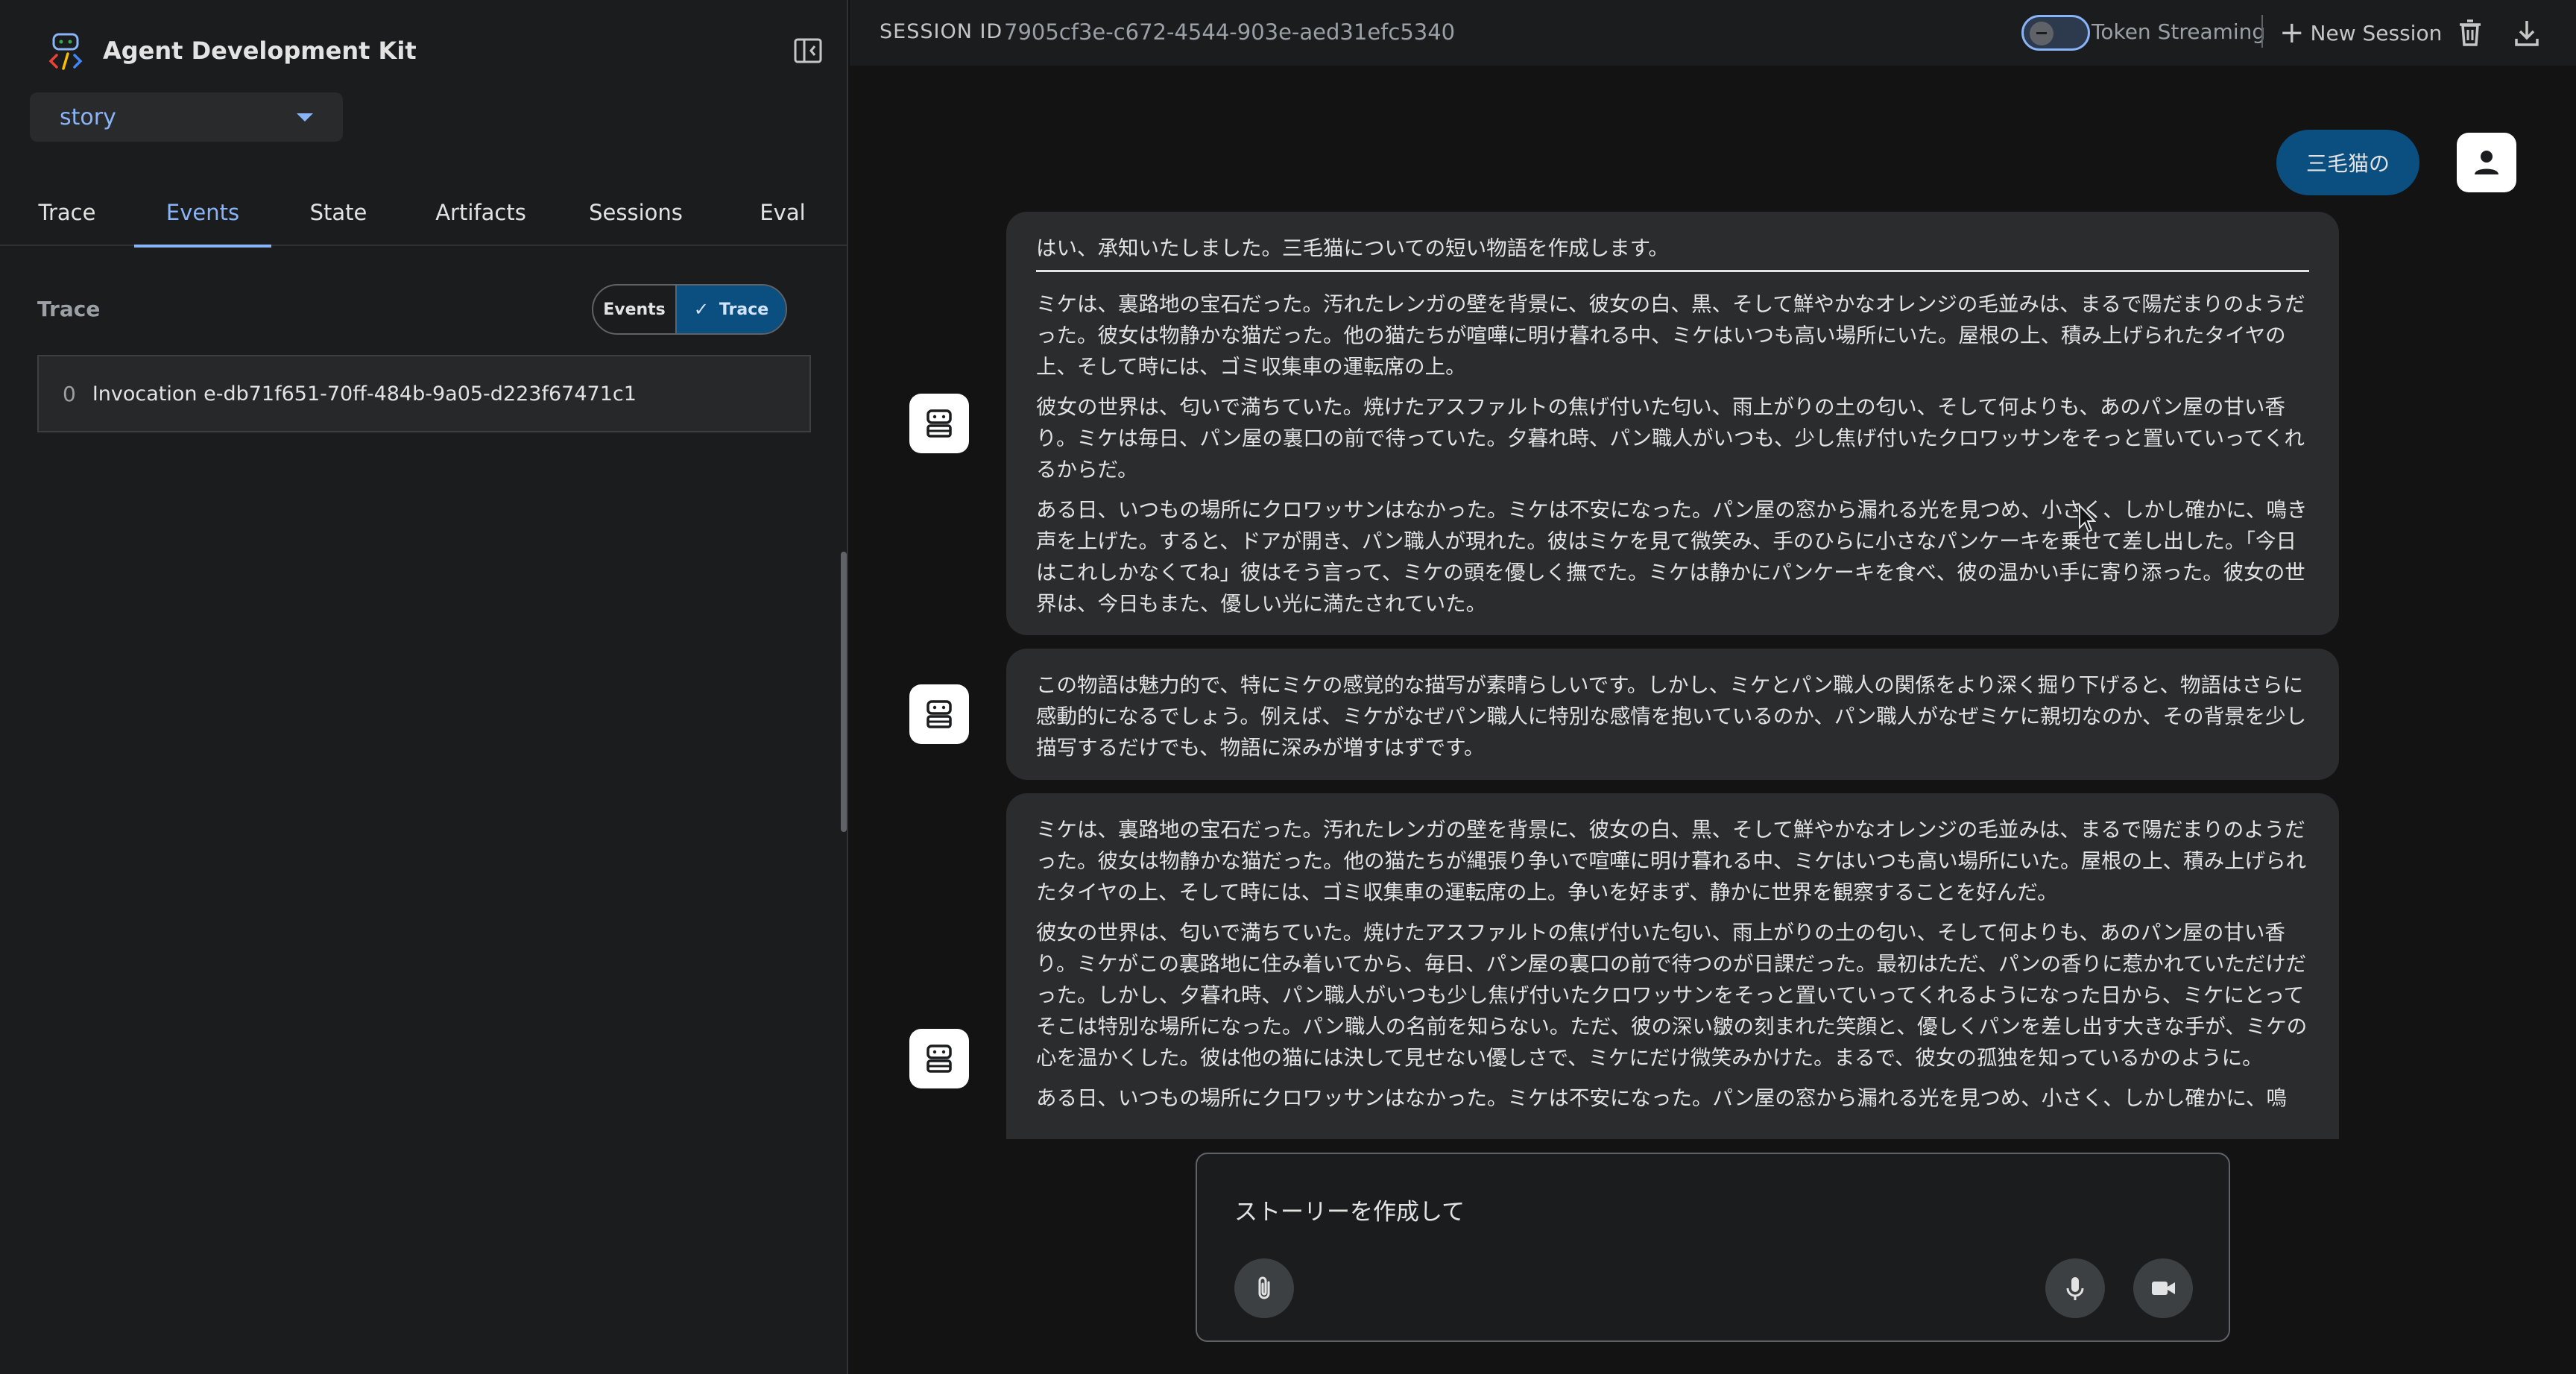 The width and height of the screenshot is (2576, 1374). I want to click on new-session-button: + New Session, so click(2360, 33).